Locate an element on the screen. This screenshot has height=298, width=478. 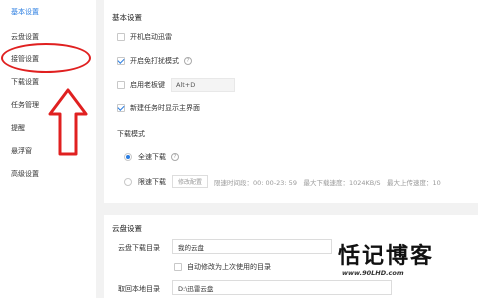
modify-config-button: 修改配置 is located at coordinates (190, 181).